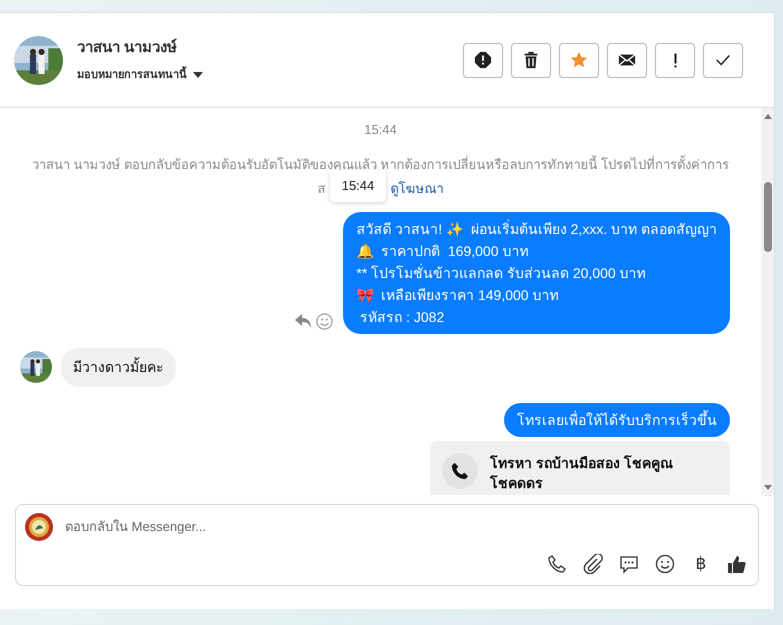 The height and width of the screenshot is (625, 783). I want to click on alert-octagon-icon, so click(483, 60).